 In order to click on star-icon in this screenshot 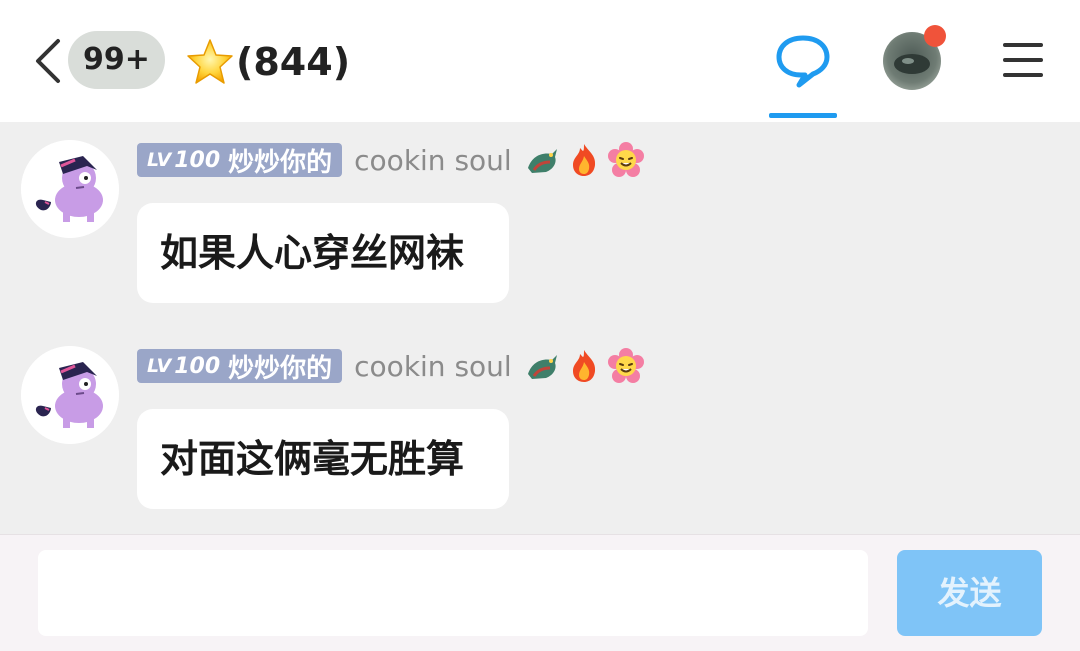, I will do `click(210, 61)`.